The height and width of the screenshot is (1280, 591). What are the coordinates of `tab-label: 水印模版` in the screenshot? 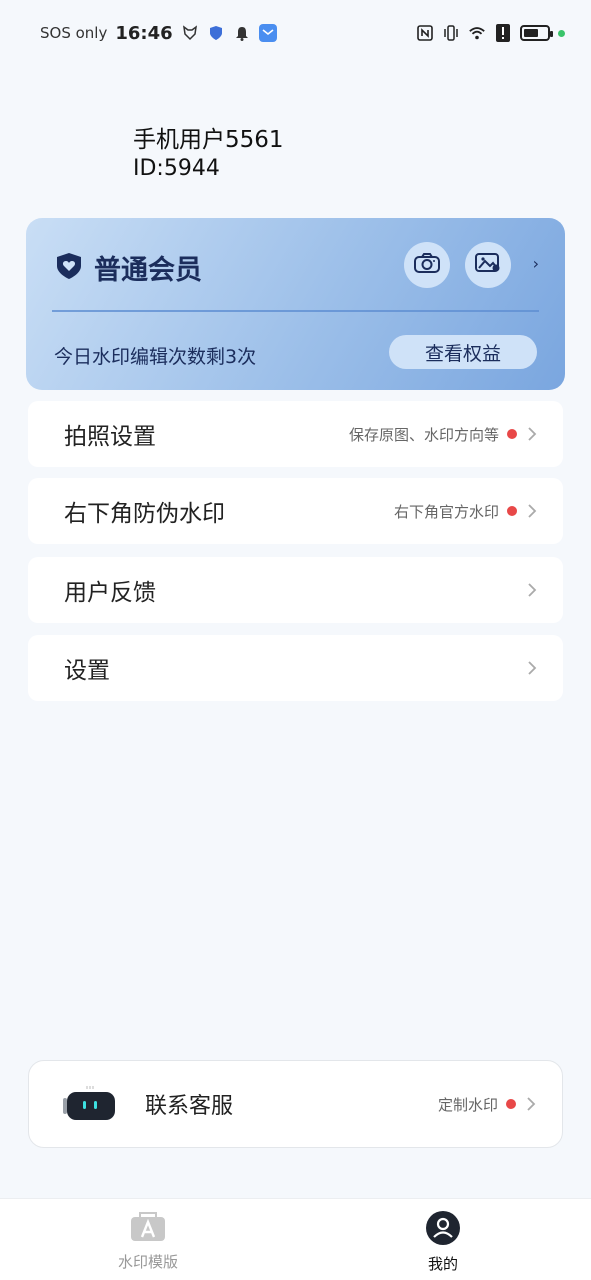 It's located at (147, 1262).